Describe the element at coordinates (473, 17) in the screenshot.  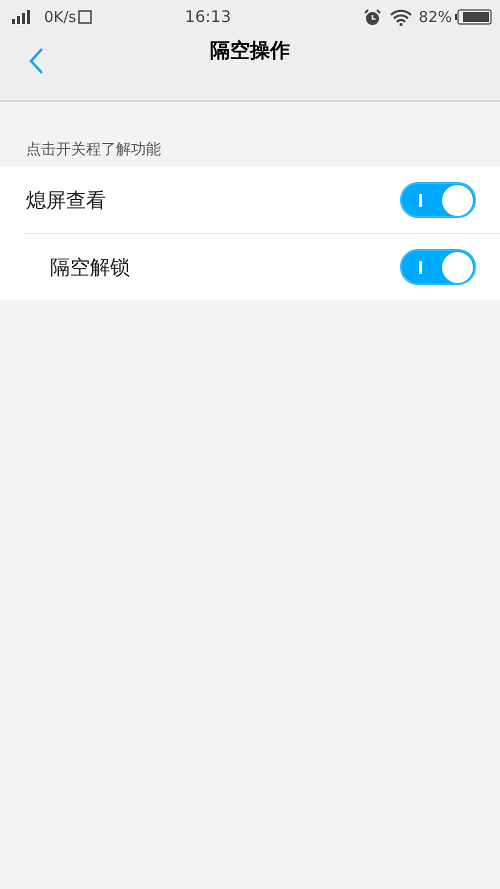
I see `battery-icon` at that location.